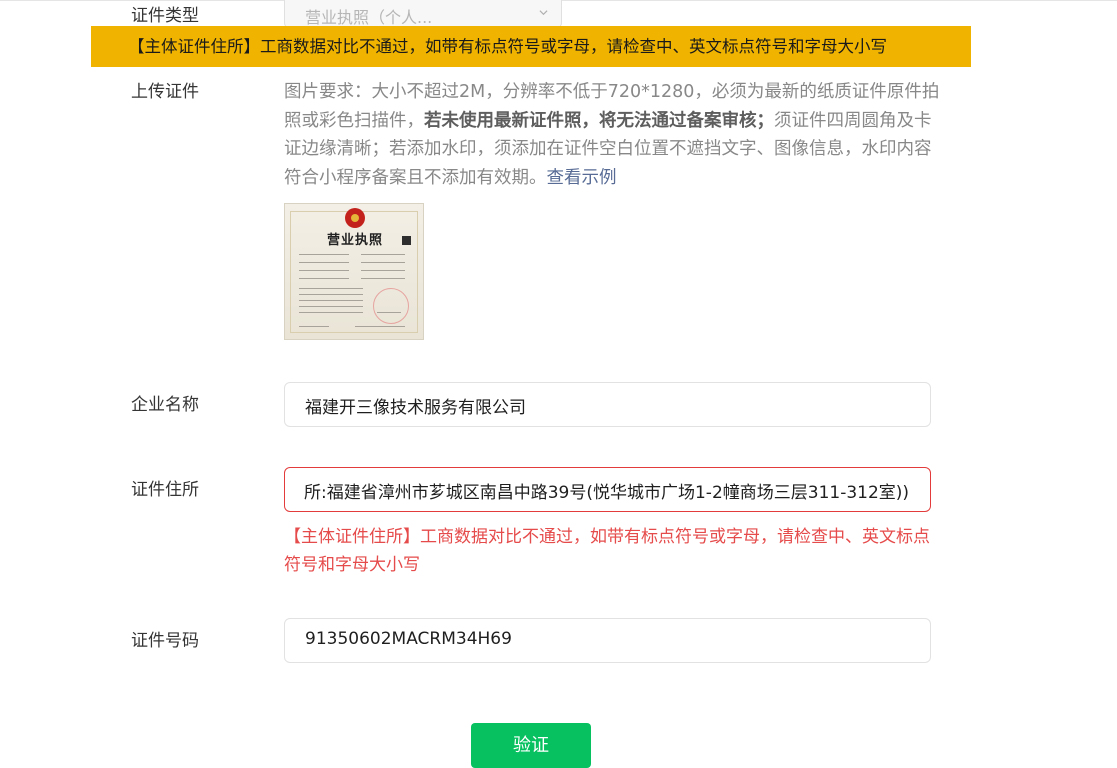 The width and height of the screenshot is (1117, 768). I want to click on license-sample-image: 营业执照, so click(354, 271).